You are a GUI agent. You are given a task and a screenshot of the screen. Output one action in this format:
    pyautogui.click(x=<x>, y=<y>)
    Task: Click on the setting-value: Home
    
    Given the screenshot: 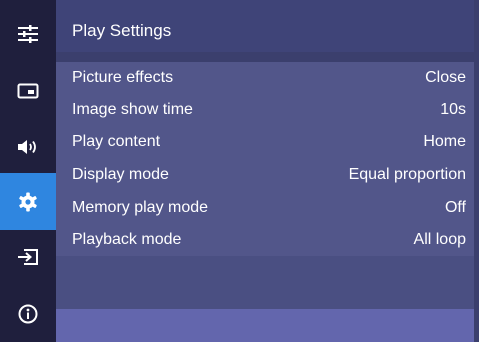 What is the action you would take?
    pyautogui.click(x=444, y=141)
    